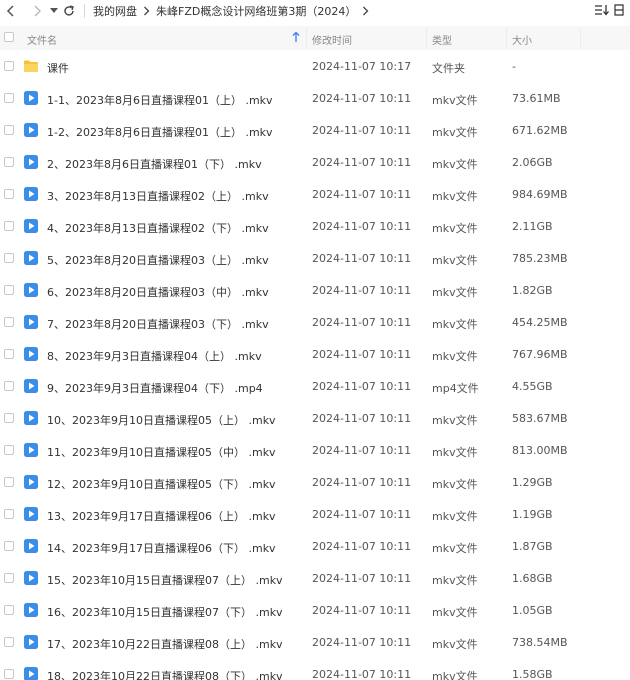 Image resolution: width=630 pixels, height=680 pixels. Describe the element at coordinates (315, 66) in the screenshot. I see `table-row: 课件 2024-11-07 10:17 文件夹 -` at that location.